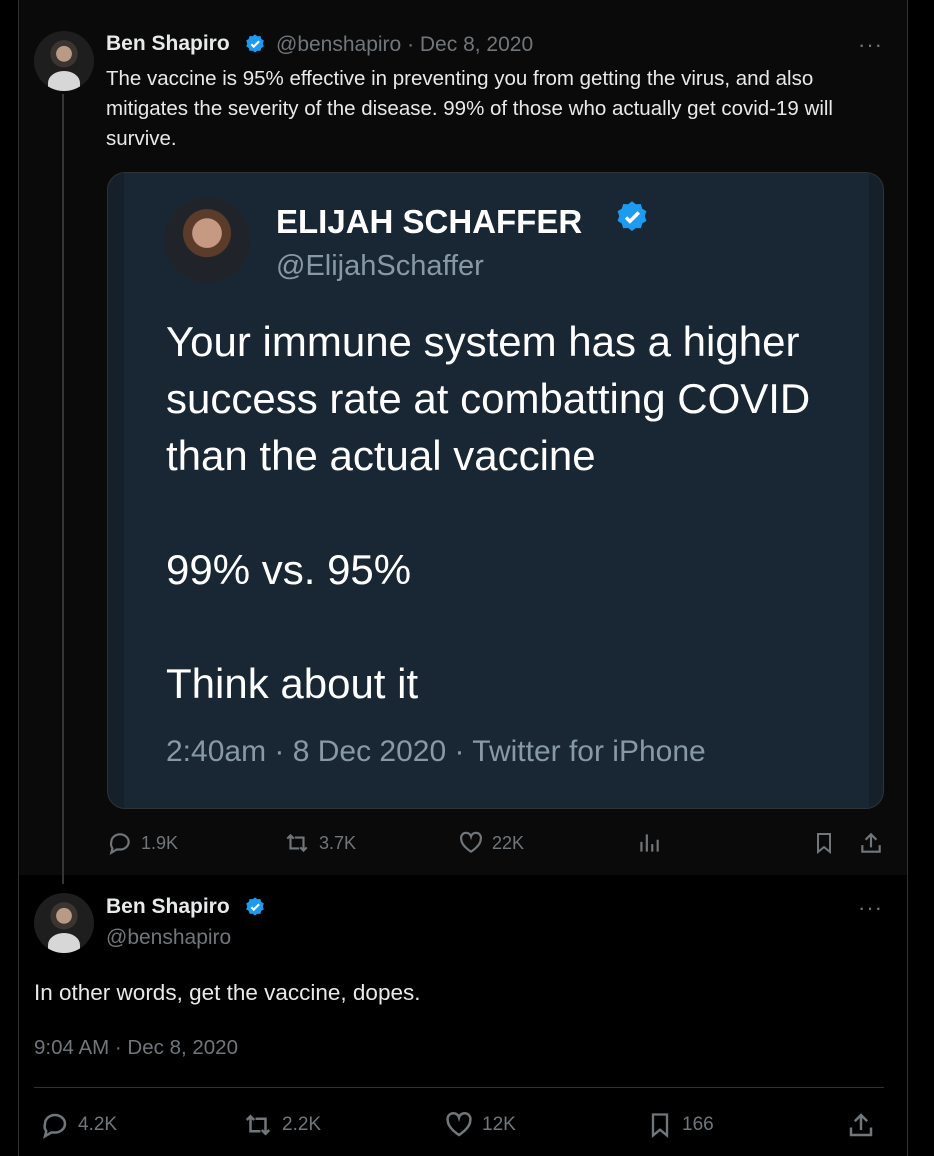 Image resolution: width=934 pixels, height=1156 pixels. I want to click on like-count: 22K, so click(508, 842).